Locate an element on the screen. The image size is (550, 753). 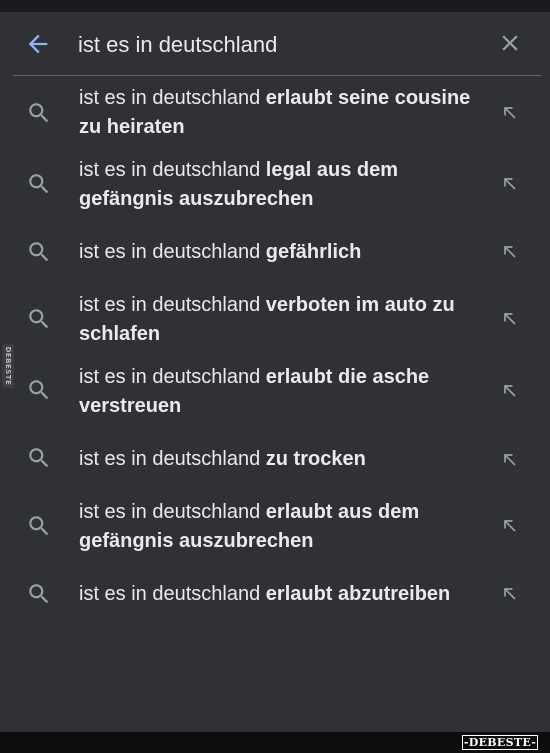
suggestion-item: ist es in deutschland gefährlich is located at coordinates (275, 253).